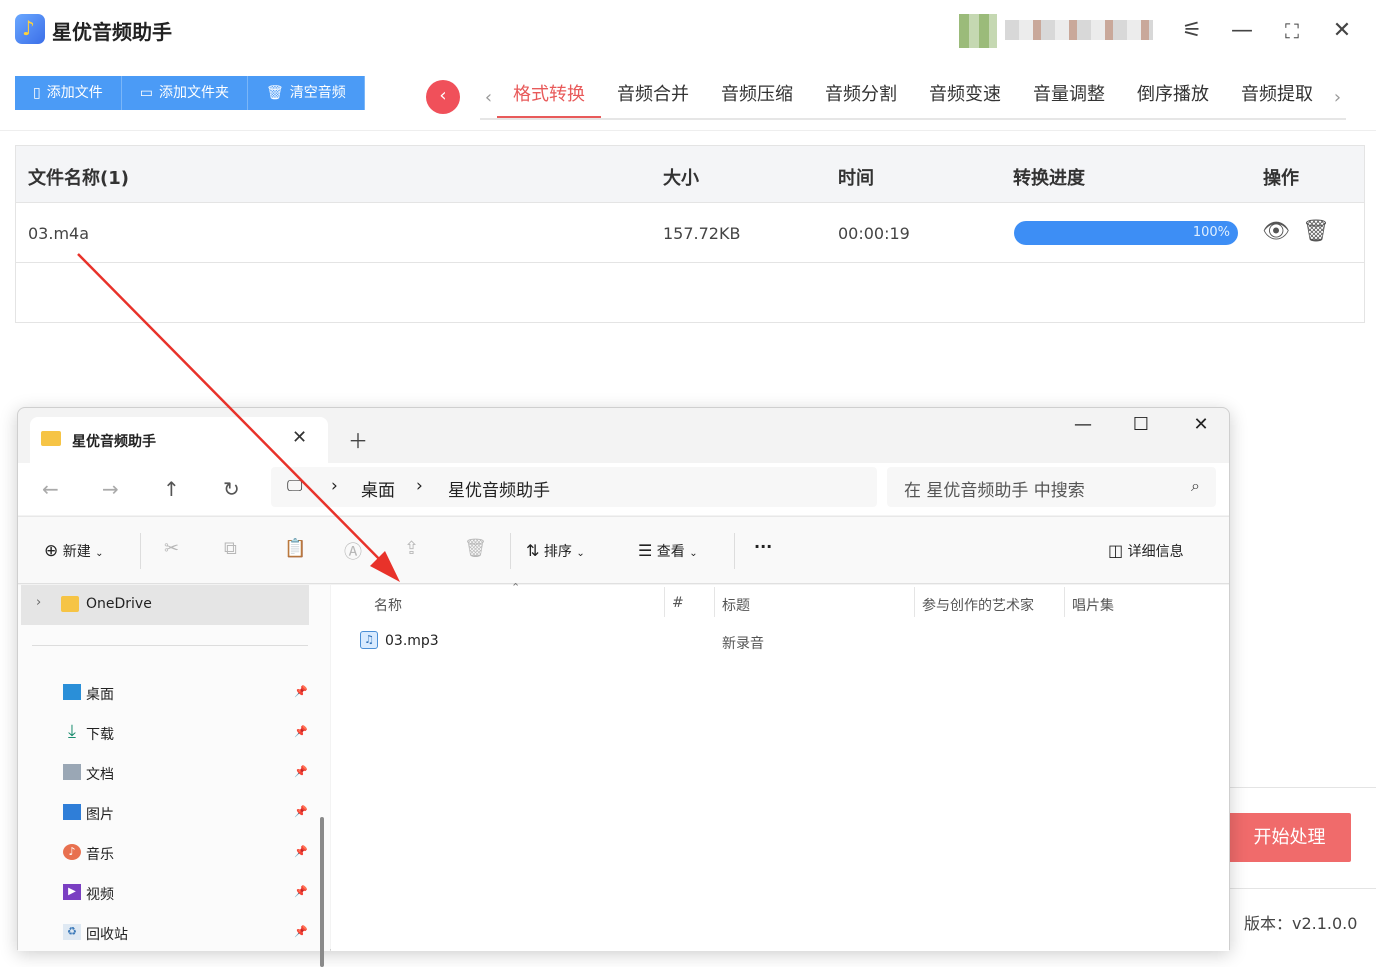 This screenshot has height=967, width=1376. Describe the element at coordinates (736, 605) in the screenshot. I see `col-title: 标题` at that location.